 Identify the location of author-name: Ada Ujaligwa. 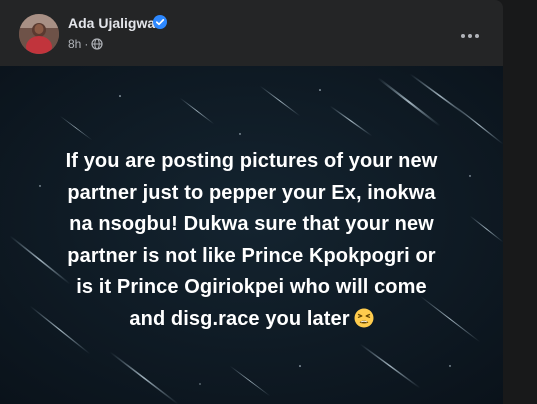
(111, 23).